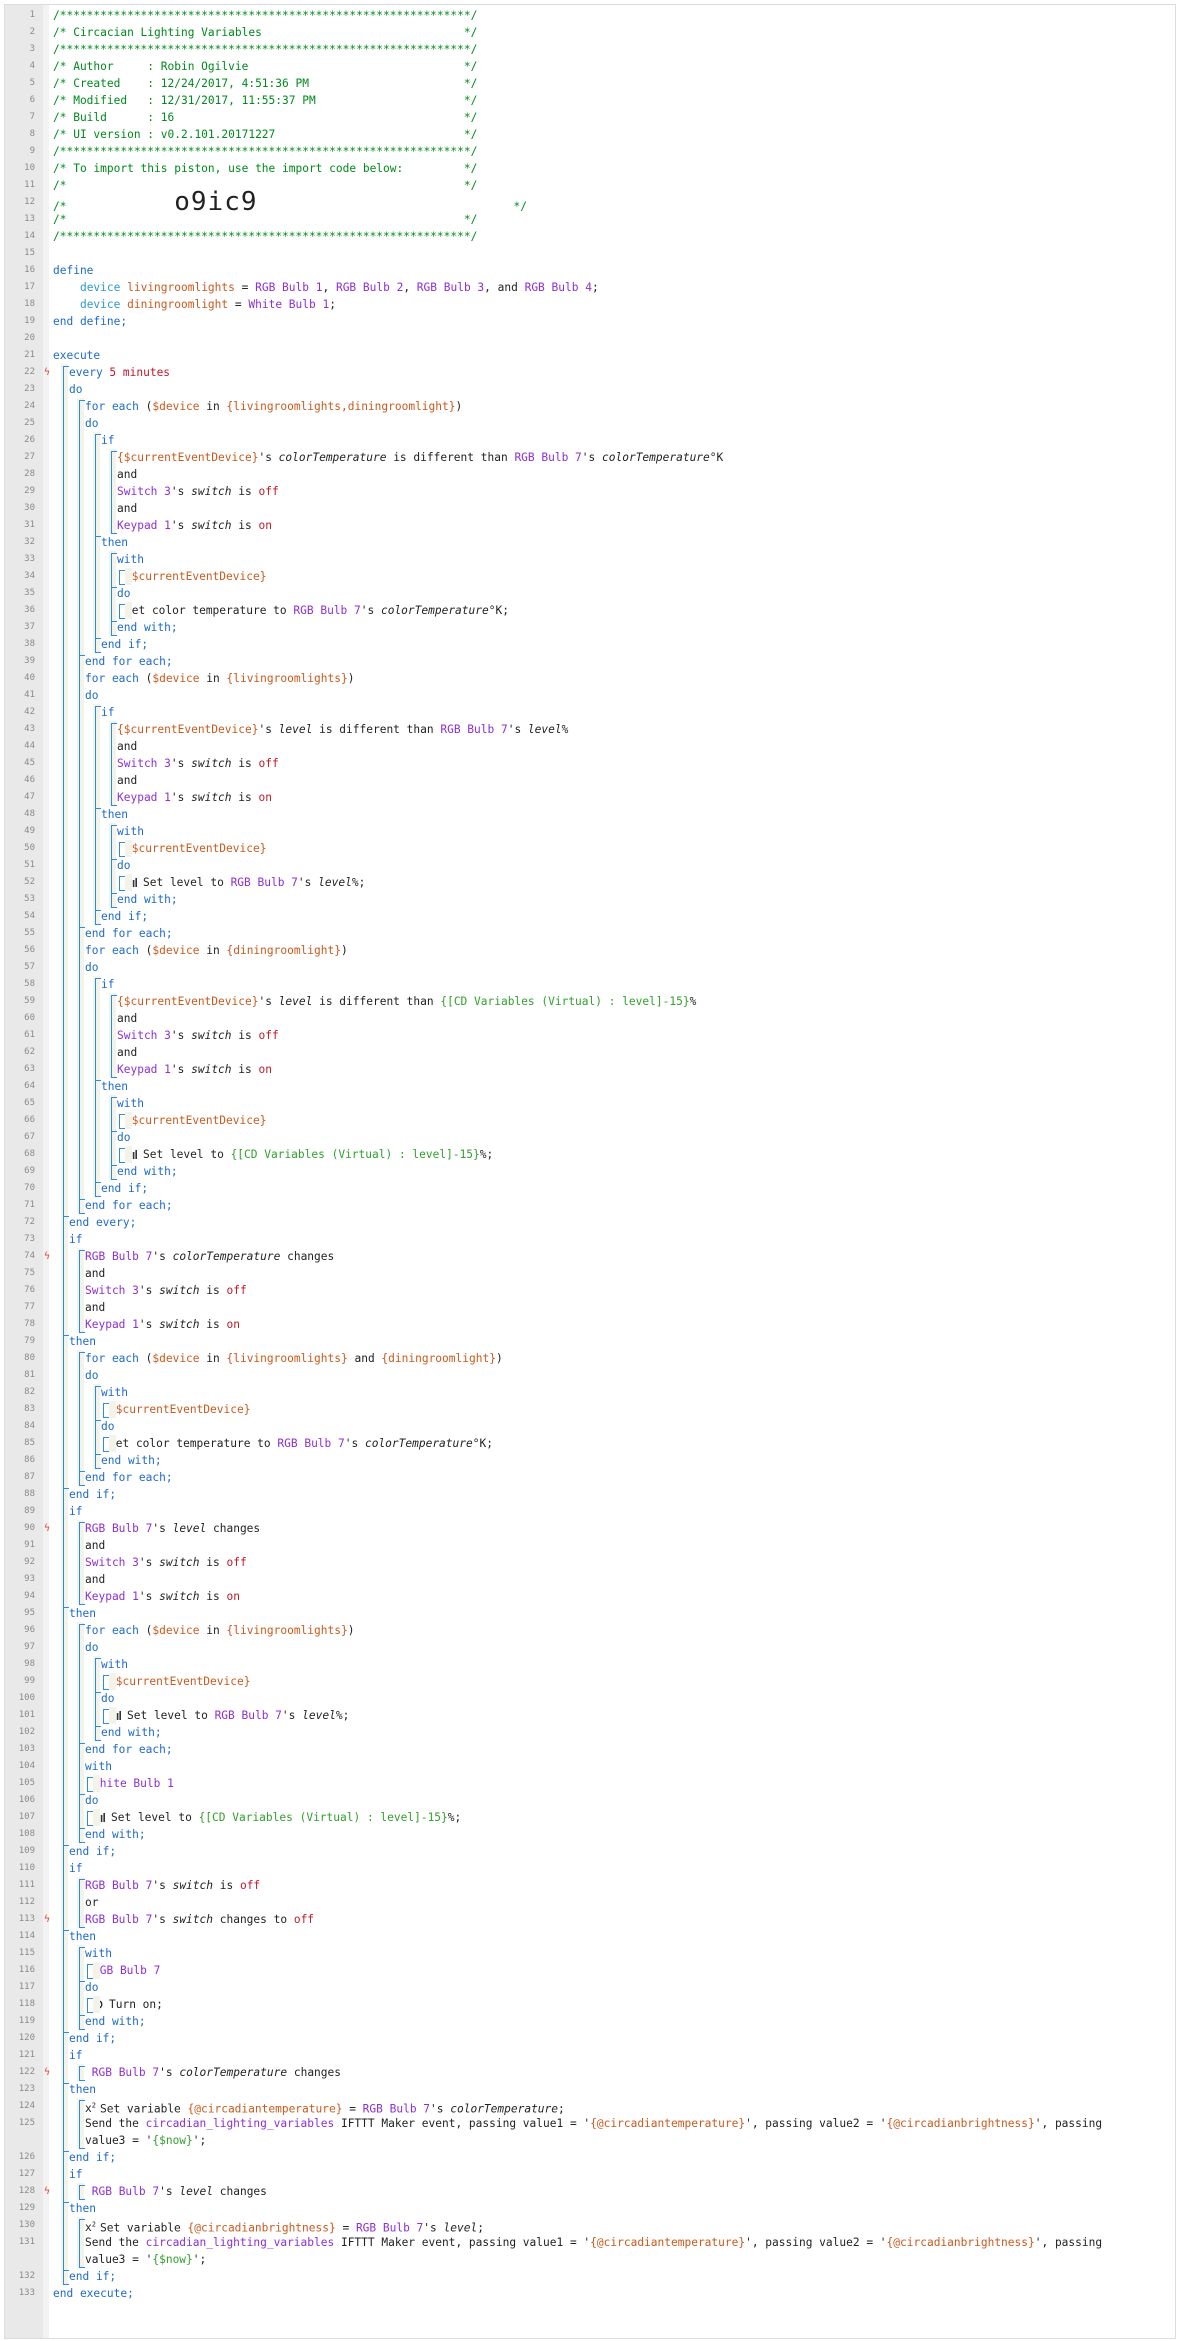  Describe the element at coordinates (181, 287) in the screenshot. I see `code-token: livingroomlights` at that location.